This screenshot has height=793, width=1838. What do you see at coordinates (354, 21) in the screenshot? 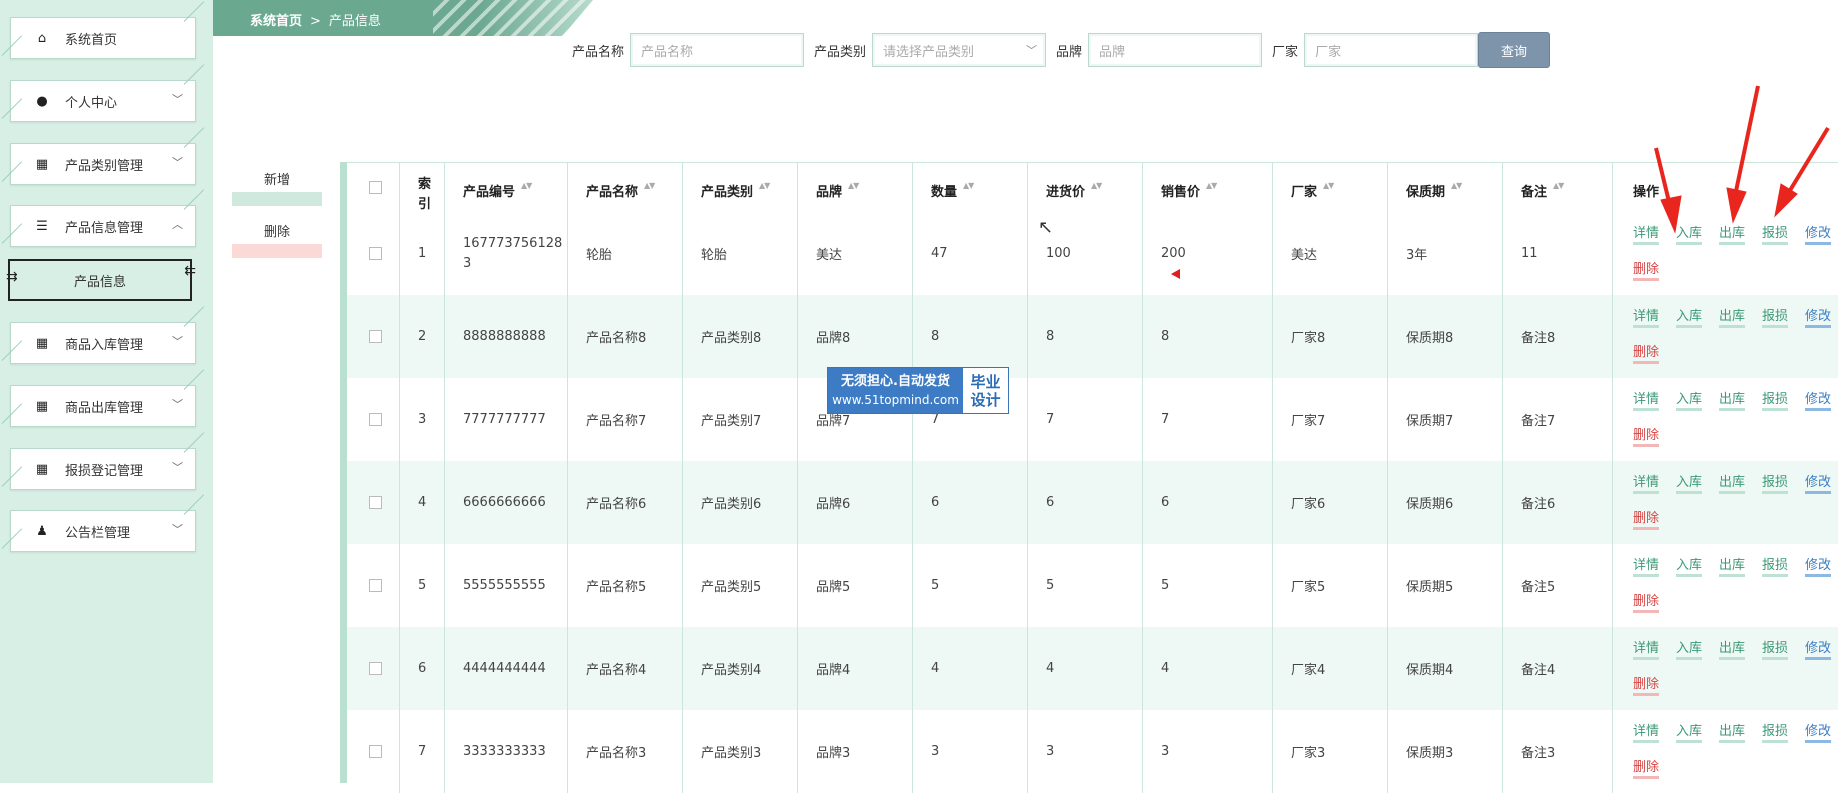
I see `breadcrumb-current: 产品信息` at bounding box center [354, 21].